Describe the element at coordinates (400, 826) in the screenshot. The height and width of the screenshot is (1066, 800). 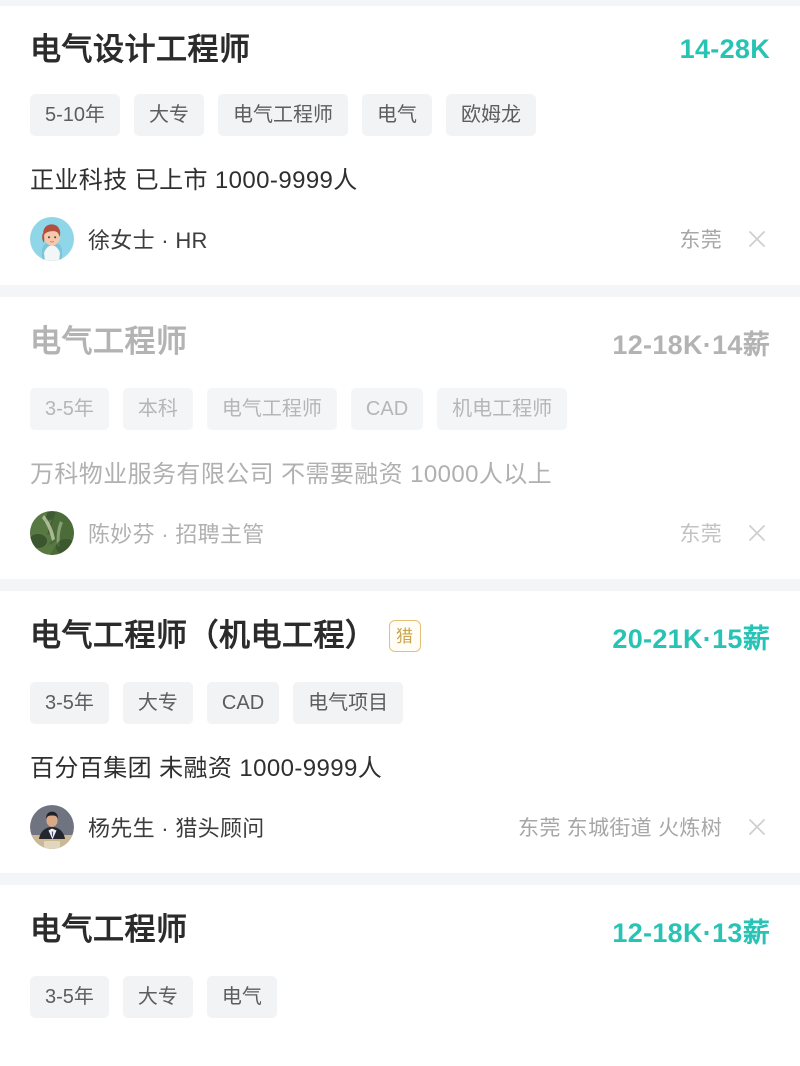
I see `job-card-footer: 杨先生 · 猎头顾问 东莞 东城街道 火炼树` at that location.